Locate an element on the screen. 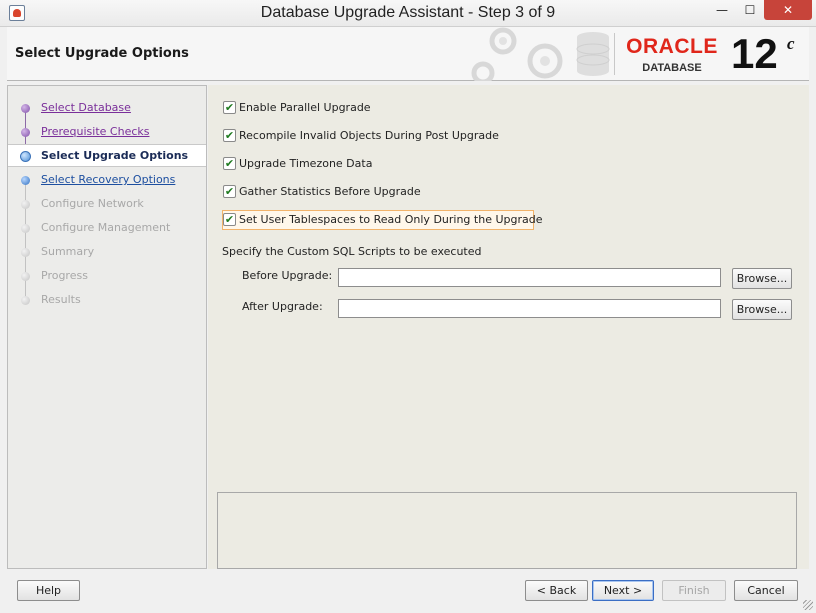 The width and height of the screenshot is (816, 613). help-button: Help is located at coordinates (48, 590).